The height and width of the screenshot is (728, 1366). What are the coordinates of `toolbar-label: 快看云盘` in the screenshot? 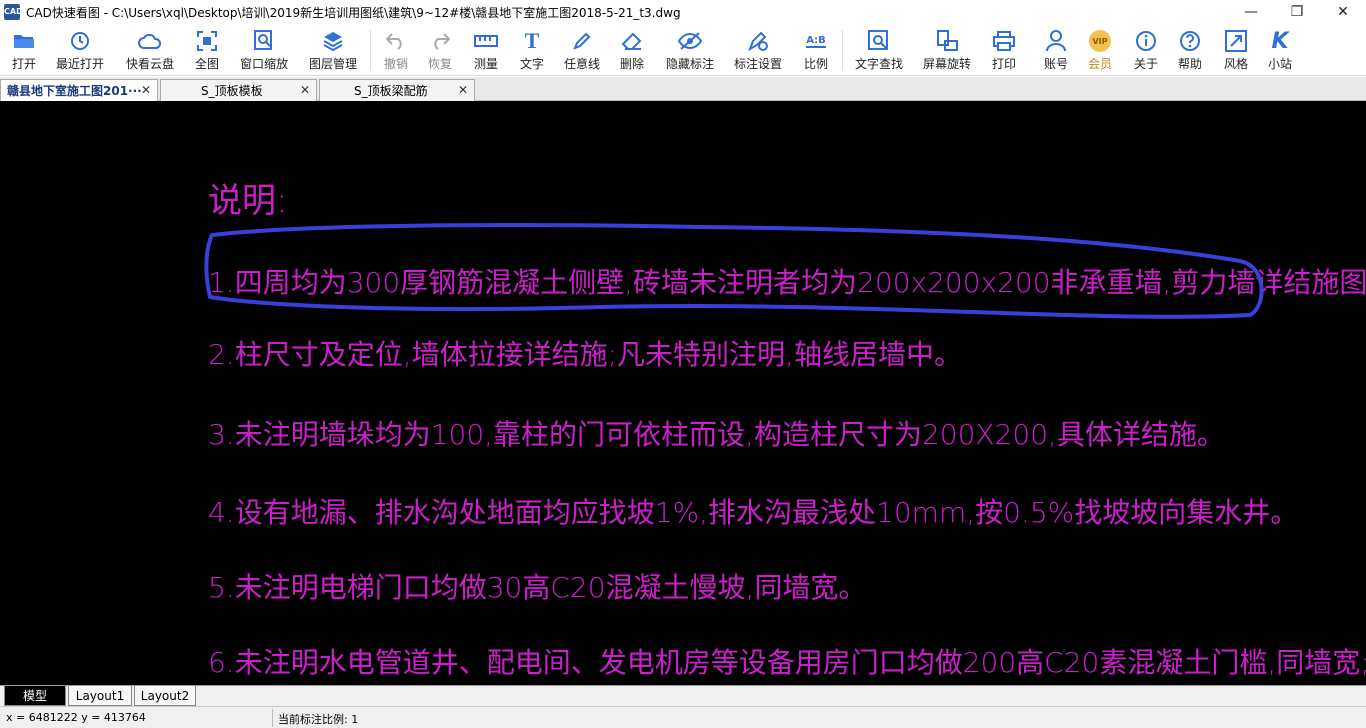 It's located at (149, 64).